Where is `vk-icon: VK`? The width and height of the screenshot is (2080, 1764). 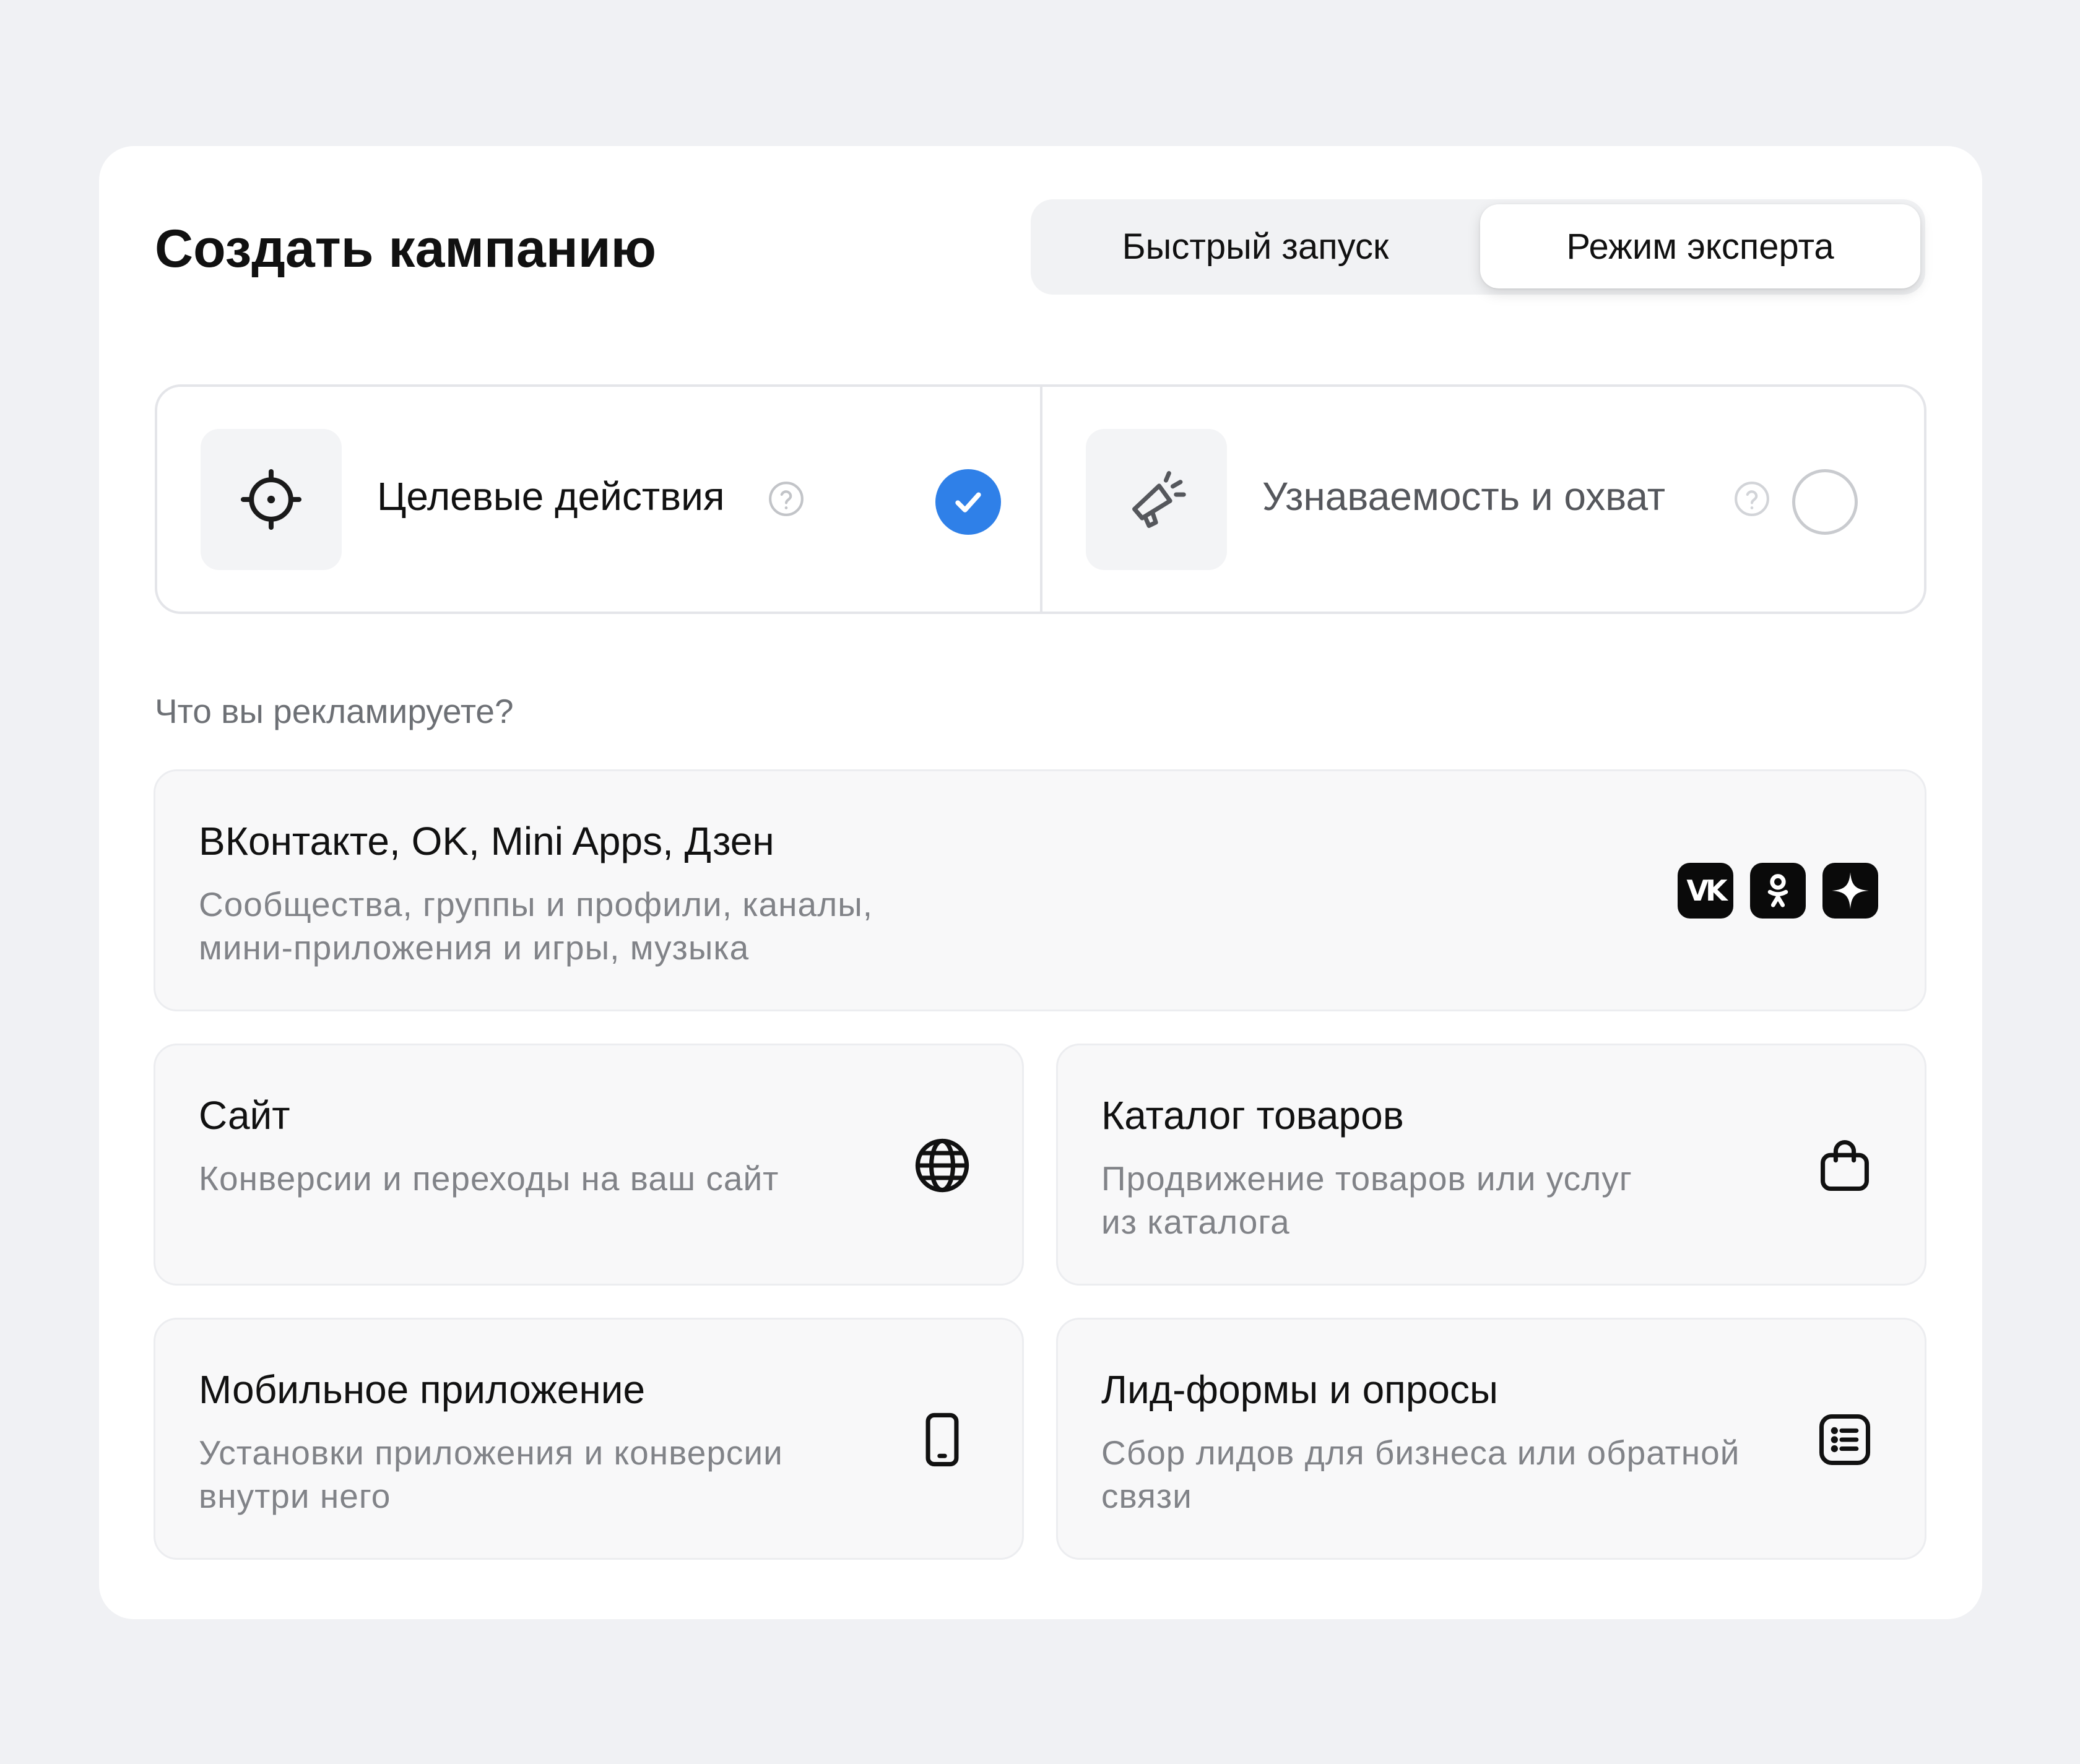
vk-icon: VK is located at coordinates (1705, 891).